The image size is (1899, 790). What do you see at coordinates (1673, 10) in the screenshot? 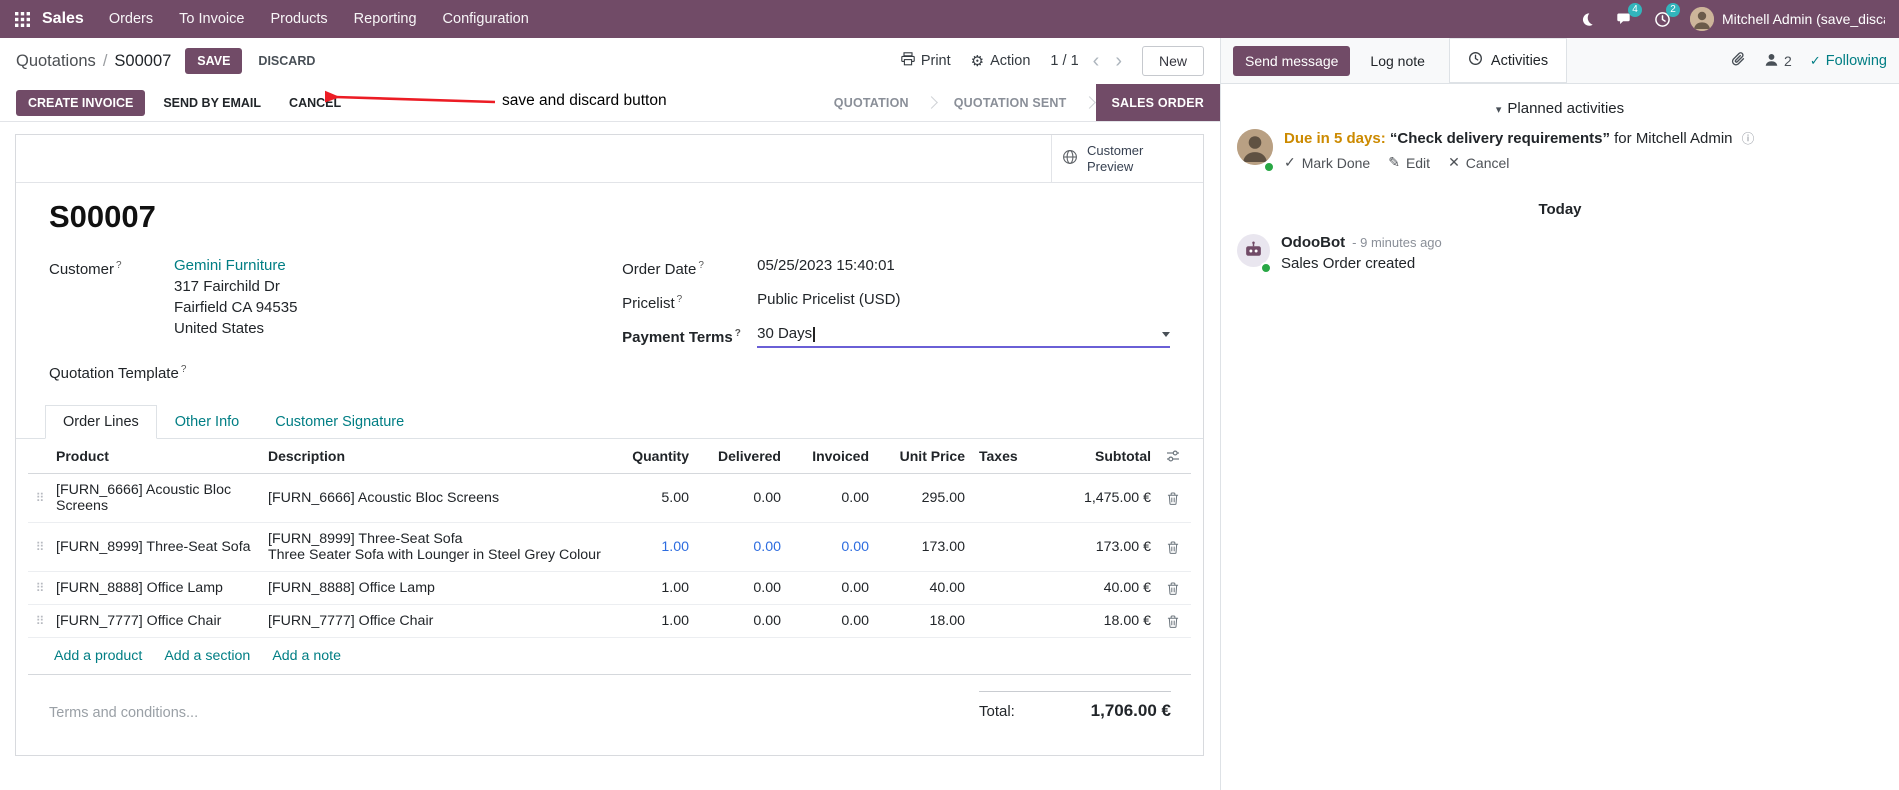
I see `activities-badge: 2` at bounding box center [1673, 10].